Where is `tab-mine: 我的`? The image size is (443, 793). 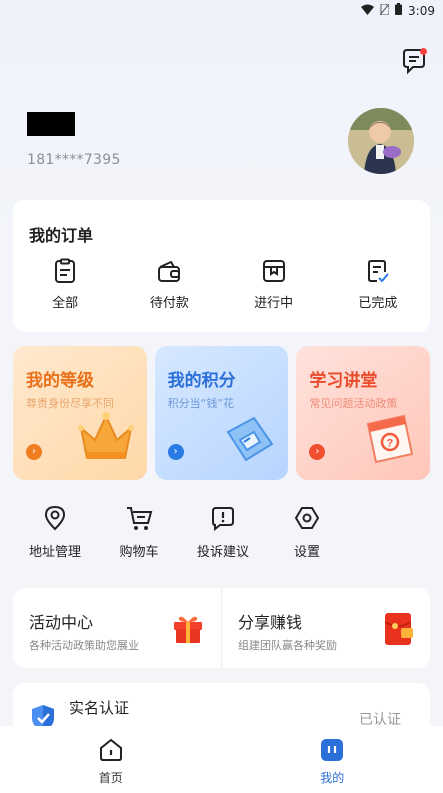 tab-mine: 我的 is located at coordinates (332, 759).